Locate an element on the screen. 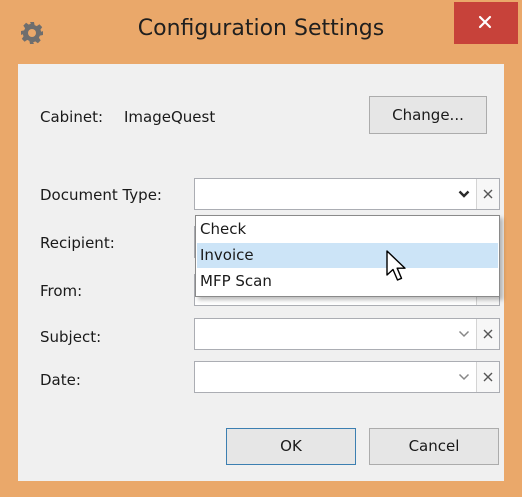  dropdown-option-invoice: Invoice is located at coordinates (347, 255).